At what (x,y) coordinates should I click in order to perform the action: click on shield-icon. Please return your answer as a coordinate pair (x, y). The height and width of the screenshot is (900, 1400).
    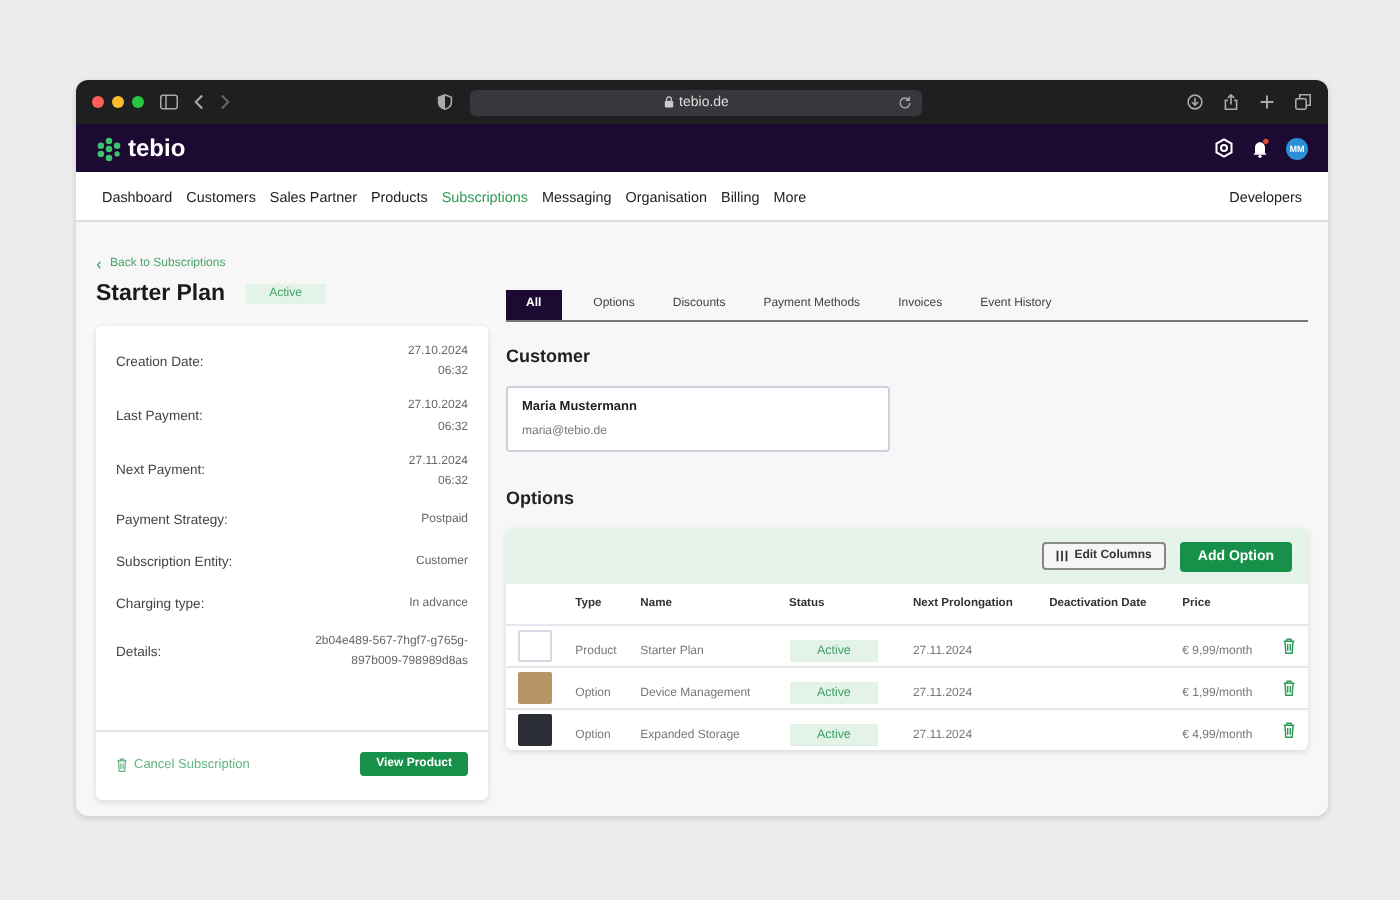
    Looking at the image, I should click on (445, 102).